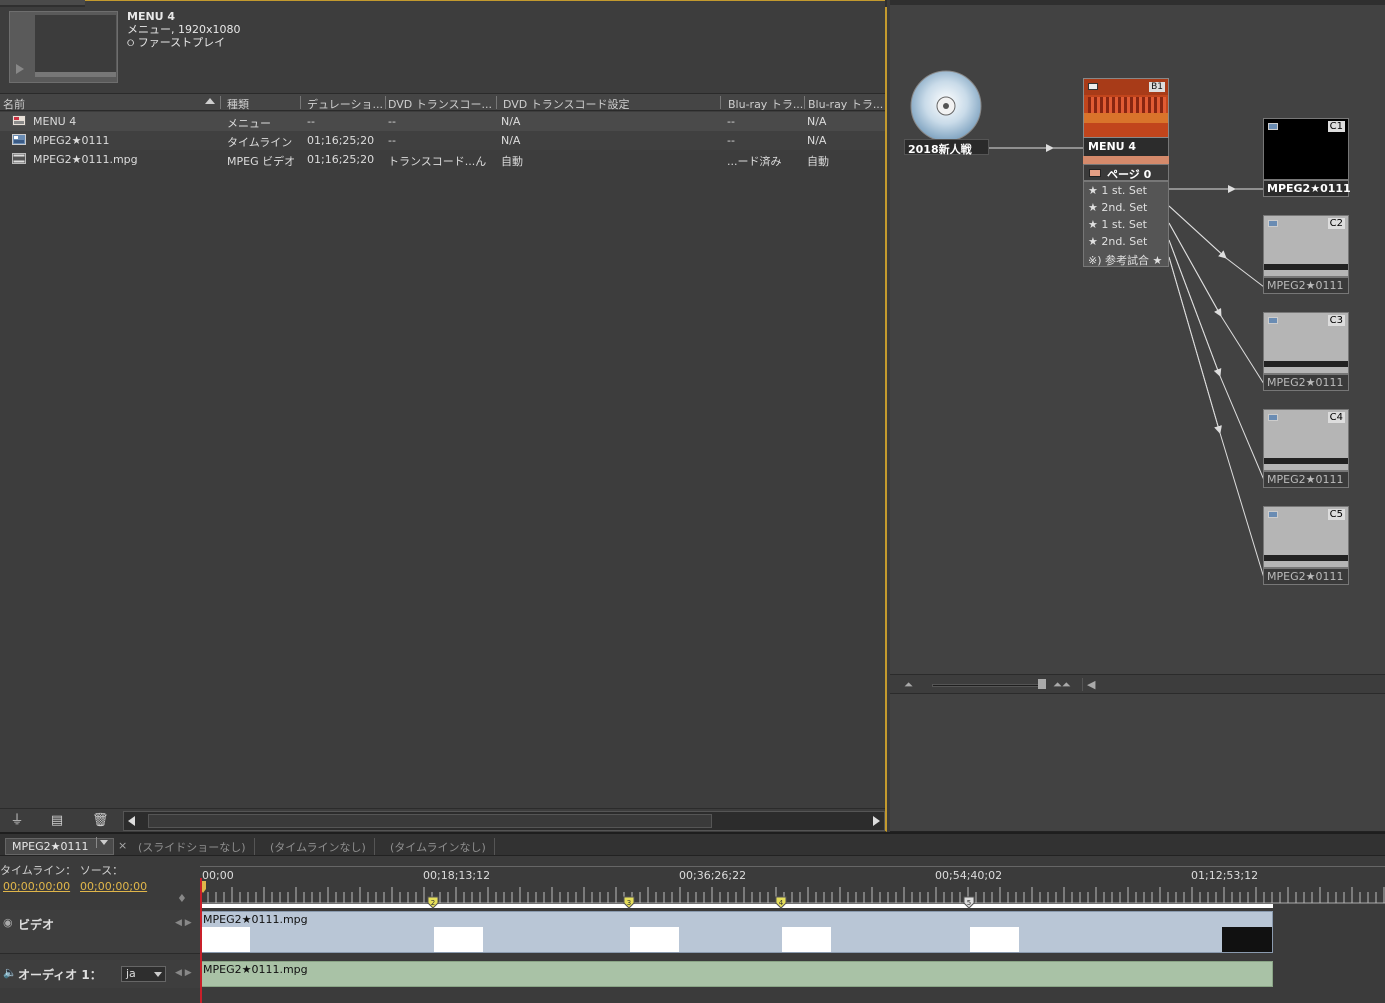  What do you see at coordinates (10, 972) in the screenshot?
I see `speaker-icon: 🔈` at bounding box center [10, 972].